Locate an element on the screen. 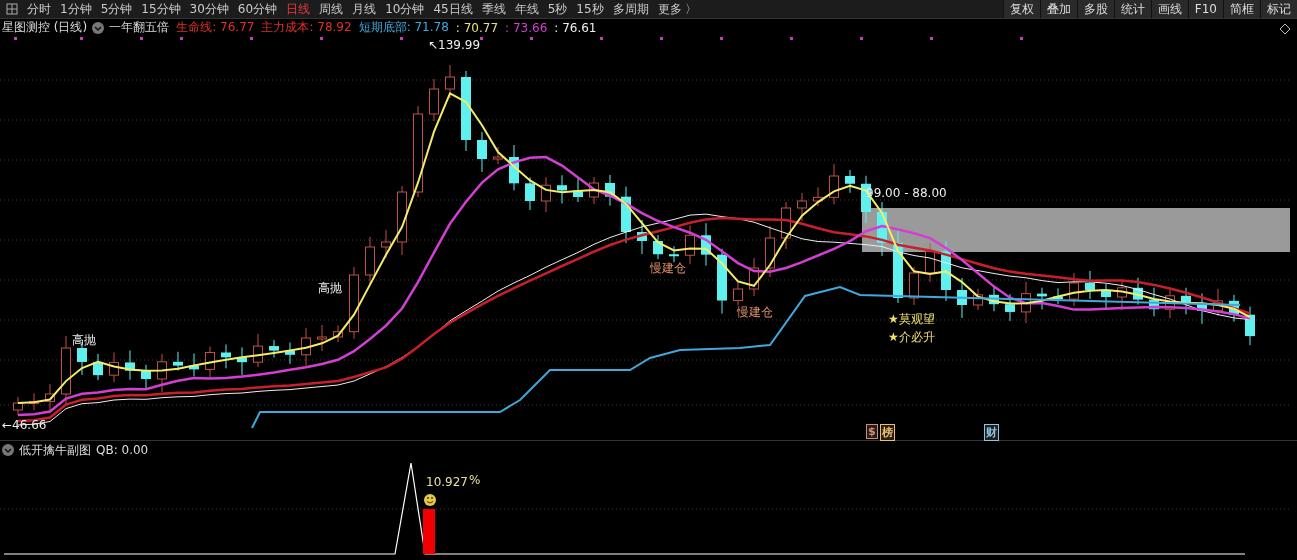 This screenshot has width=1297, height=560. toolbar-button: 简框 is located at coordinates (1241, 9).